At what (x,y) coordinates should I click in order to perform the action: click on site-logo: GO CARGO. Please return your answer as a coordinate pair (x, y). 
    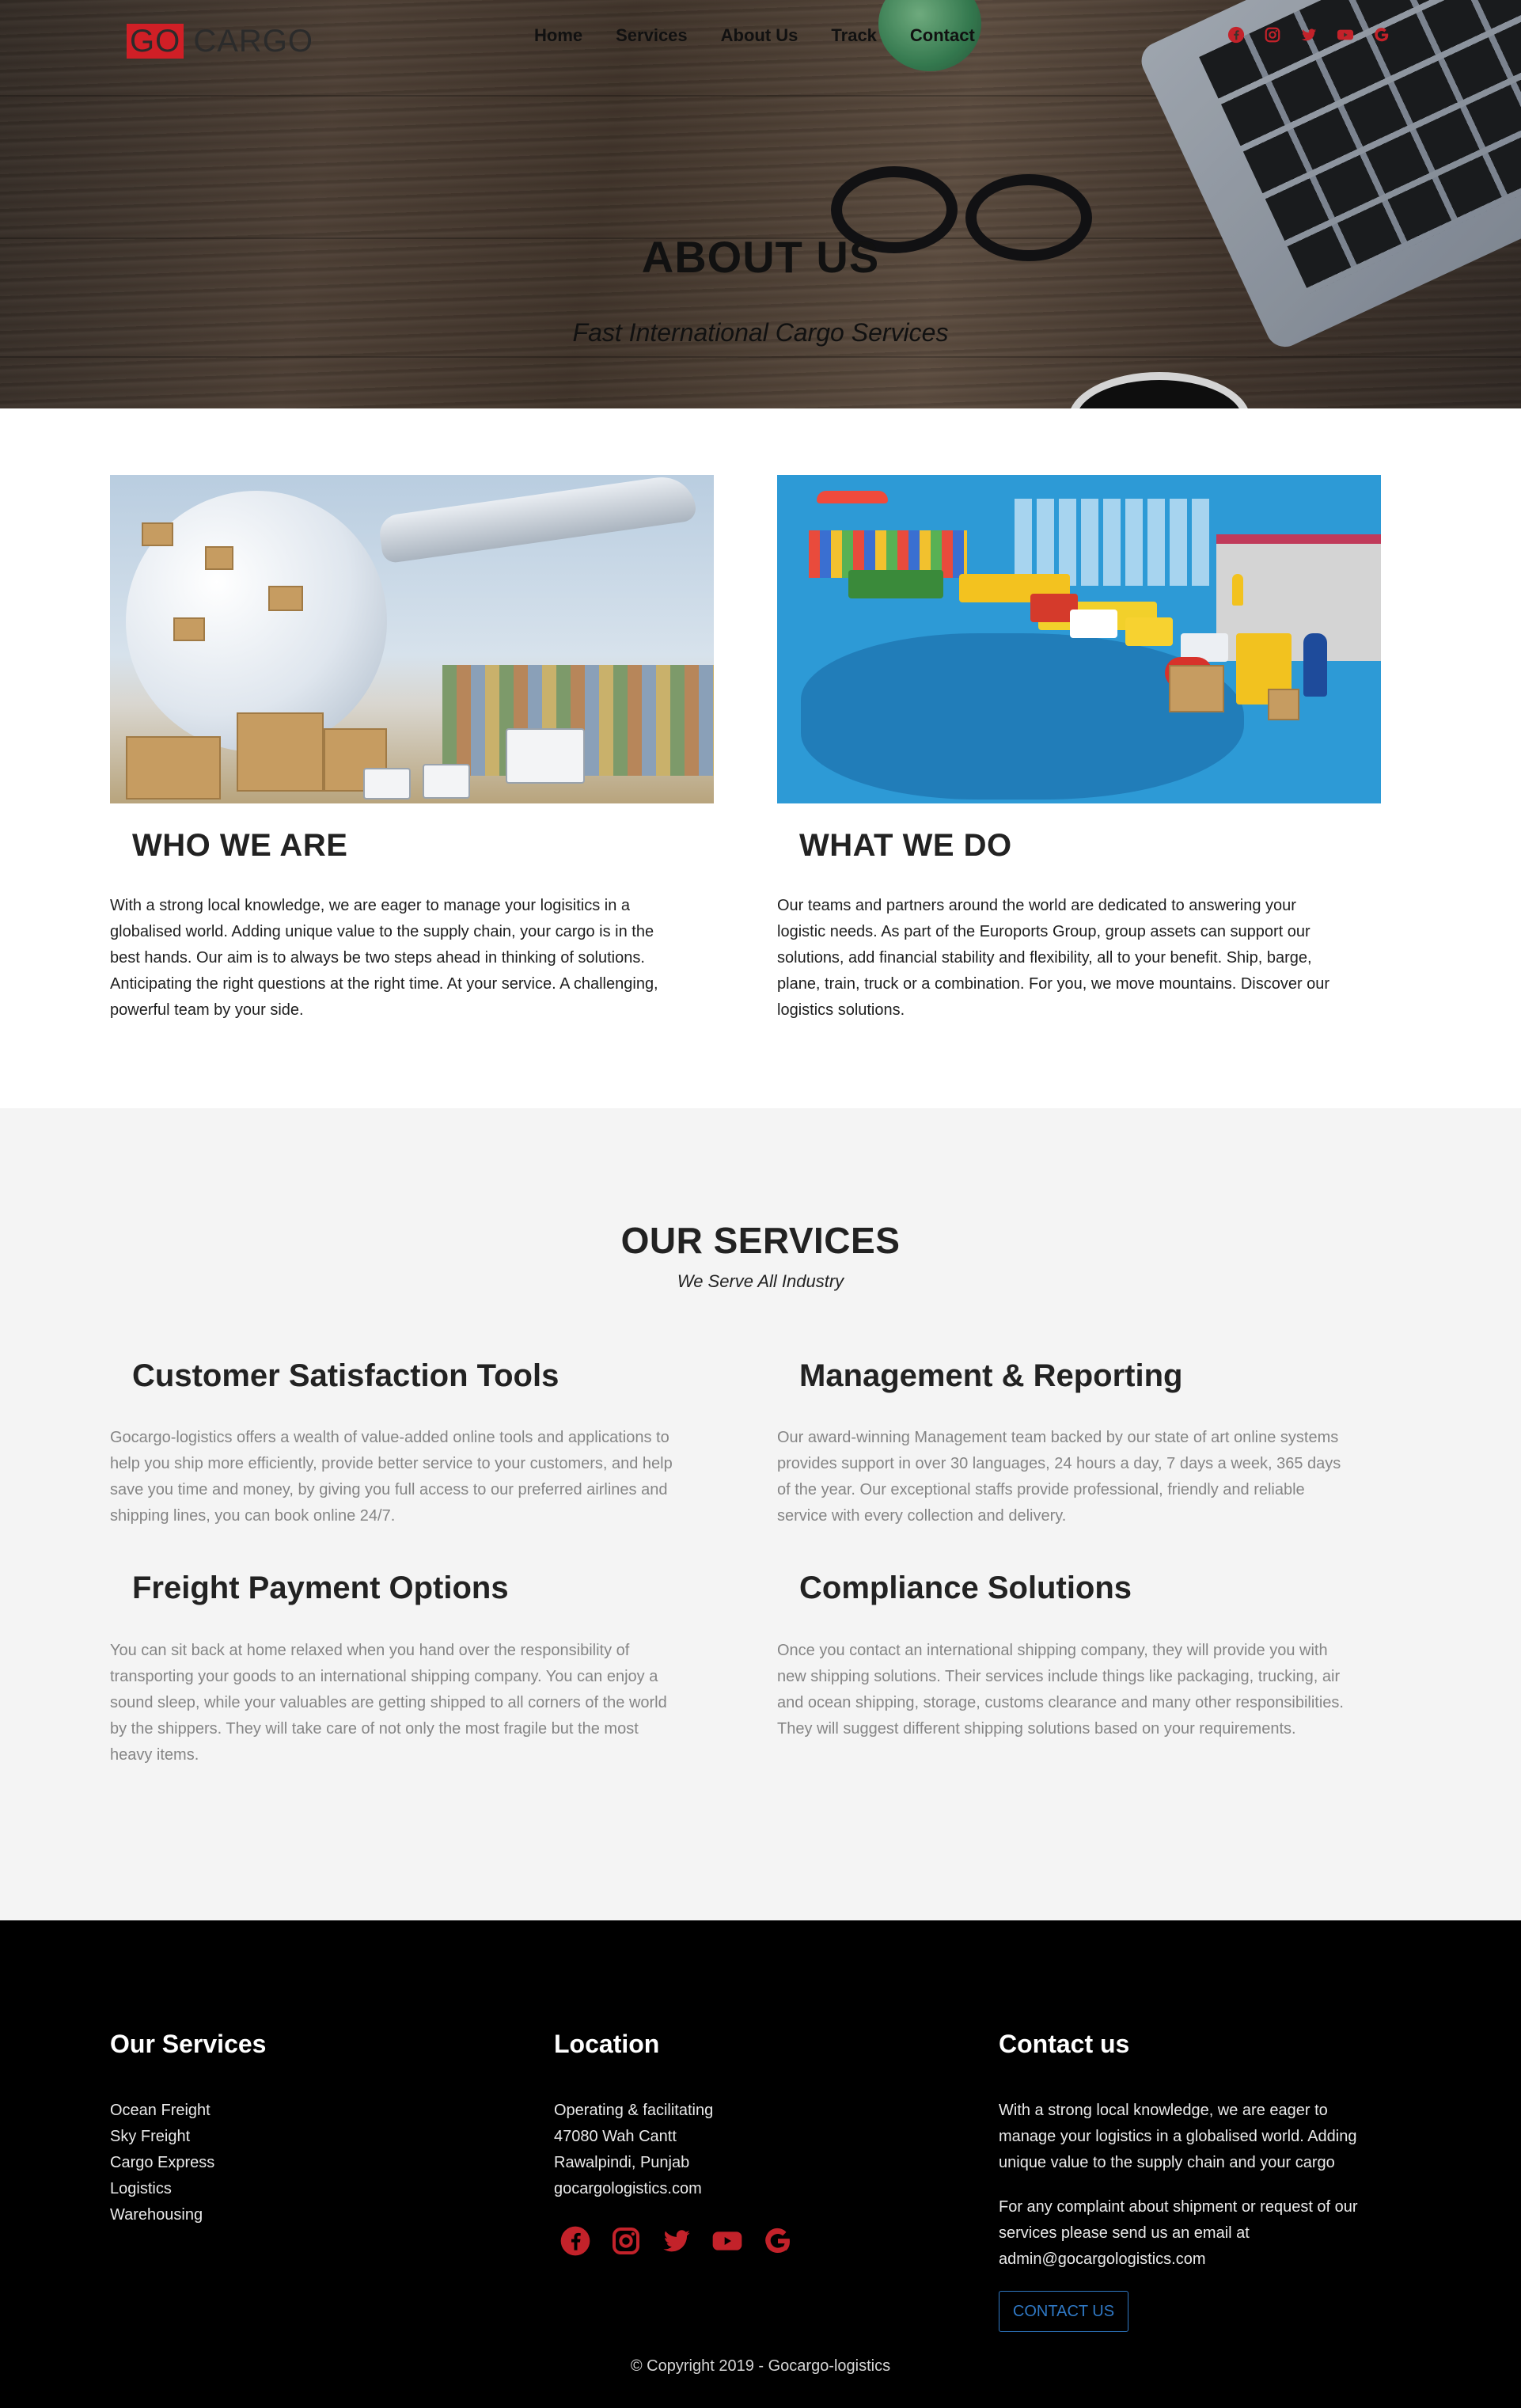
    Looking at the image, I should click on (220, 41).